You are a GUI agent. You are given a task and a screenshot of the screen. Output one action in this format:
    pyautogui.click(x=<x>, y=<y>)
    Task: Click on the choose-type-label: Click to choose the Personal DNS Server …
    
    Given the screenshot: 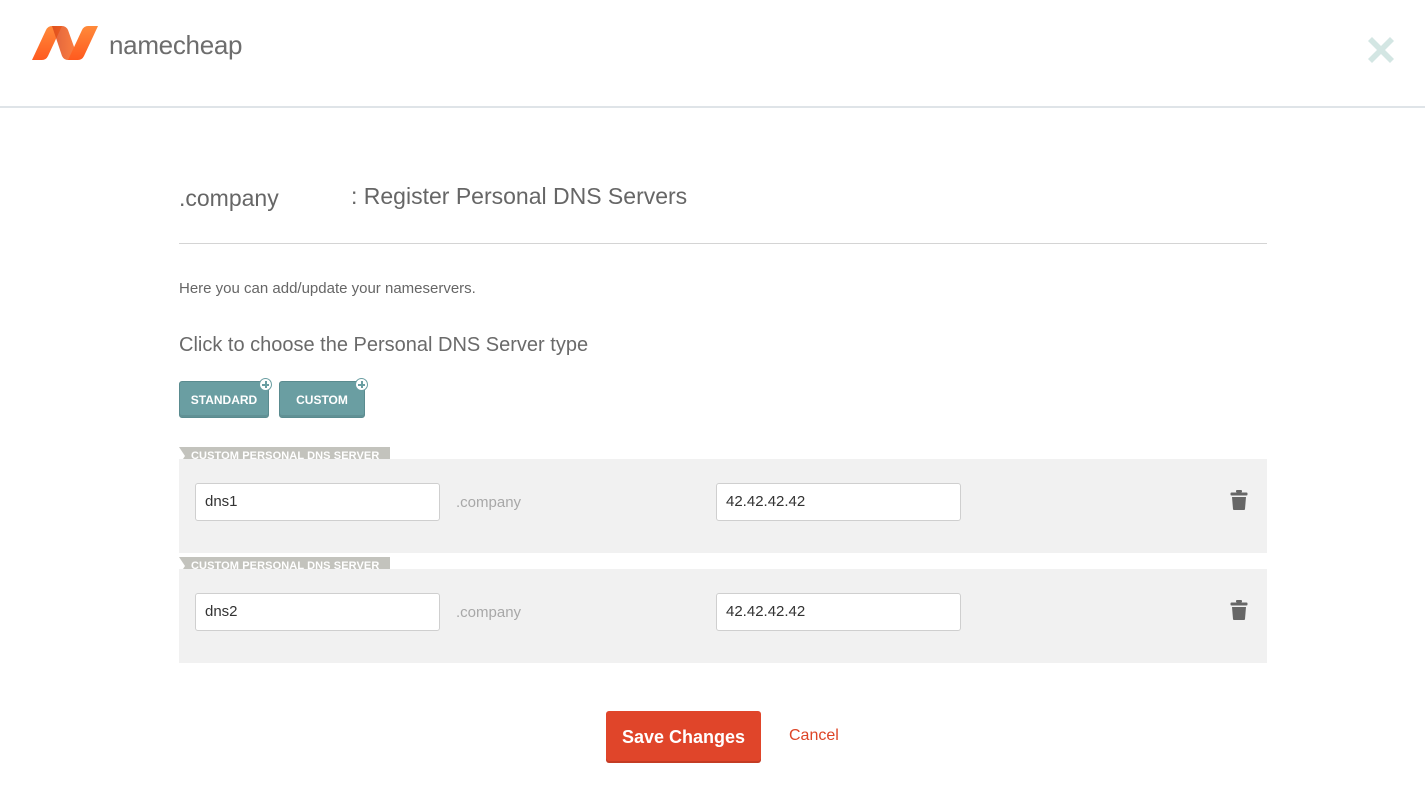 What is the action you would take?
    pyautogui.click(x=384, y=345)
    